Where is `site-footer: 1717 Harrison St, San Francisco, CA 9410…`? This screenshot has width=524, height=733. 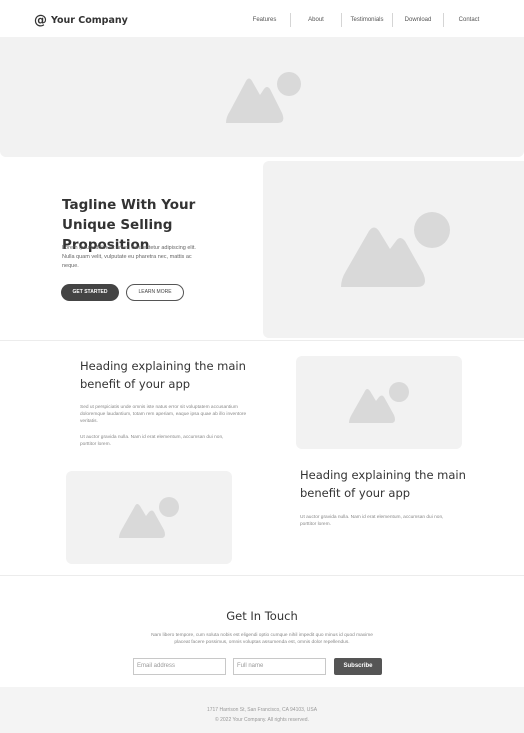
site-footer: 1717 Harrison St, San Francisco, CA 9410… is located at coordinates (262, 710).